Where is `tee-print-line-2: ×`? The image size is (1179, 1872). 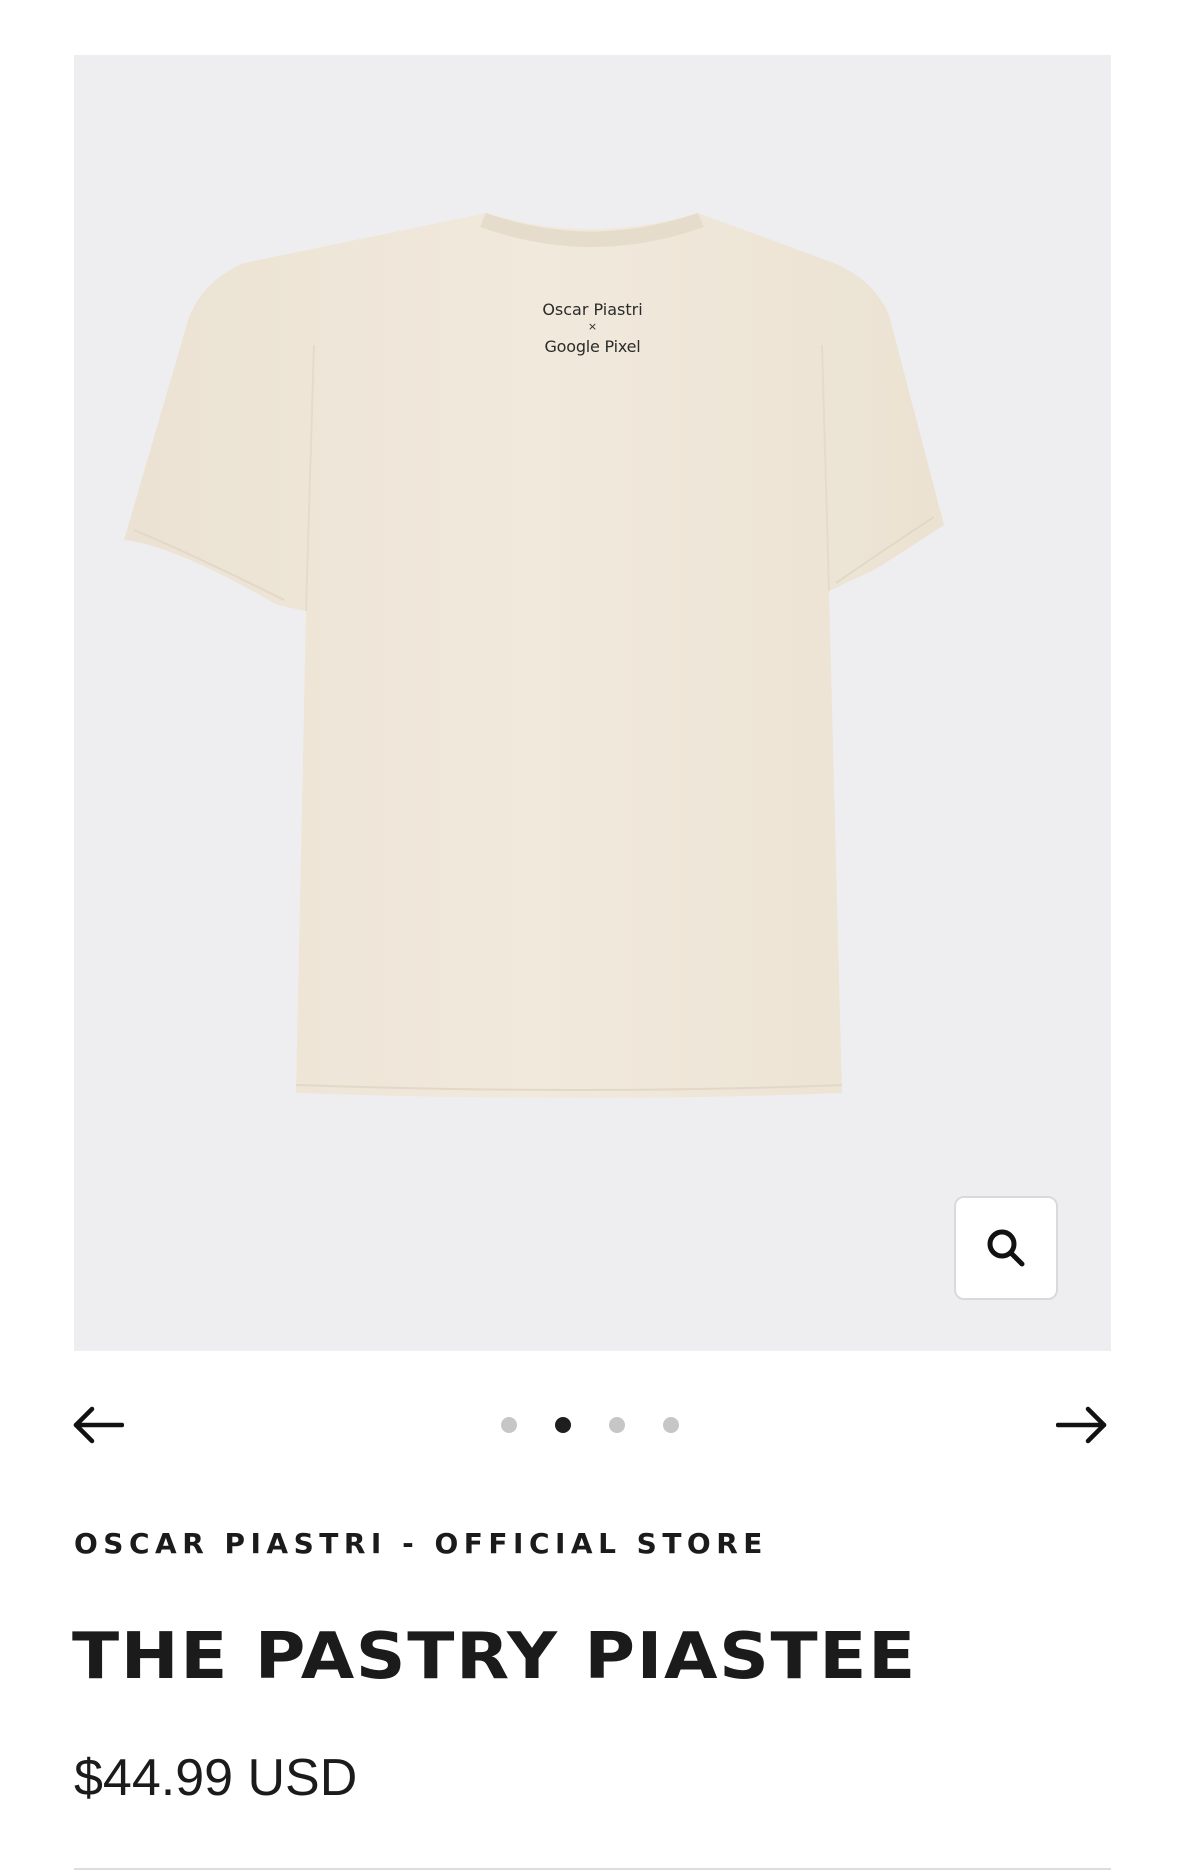
tee-print-line-2: × is located at coordinates (592, 326).